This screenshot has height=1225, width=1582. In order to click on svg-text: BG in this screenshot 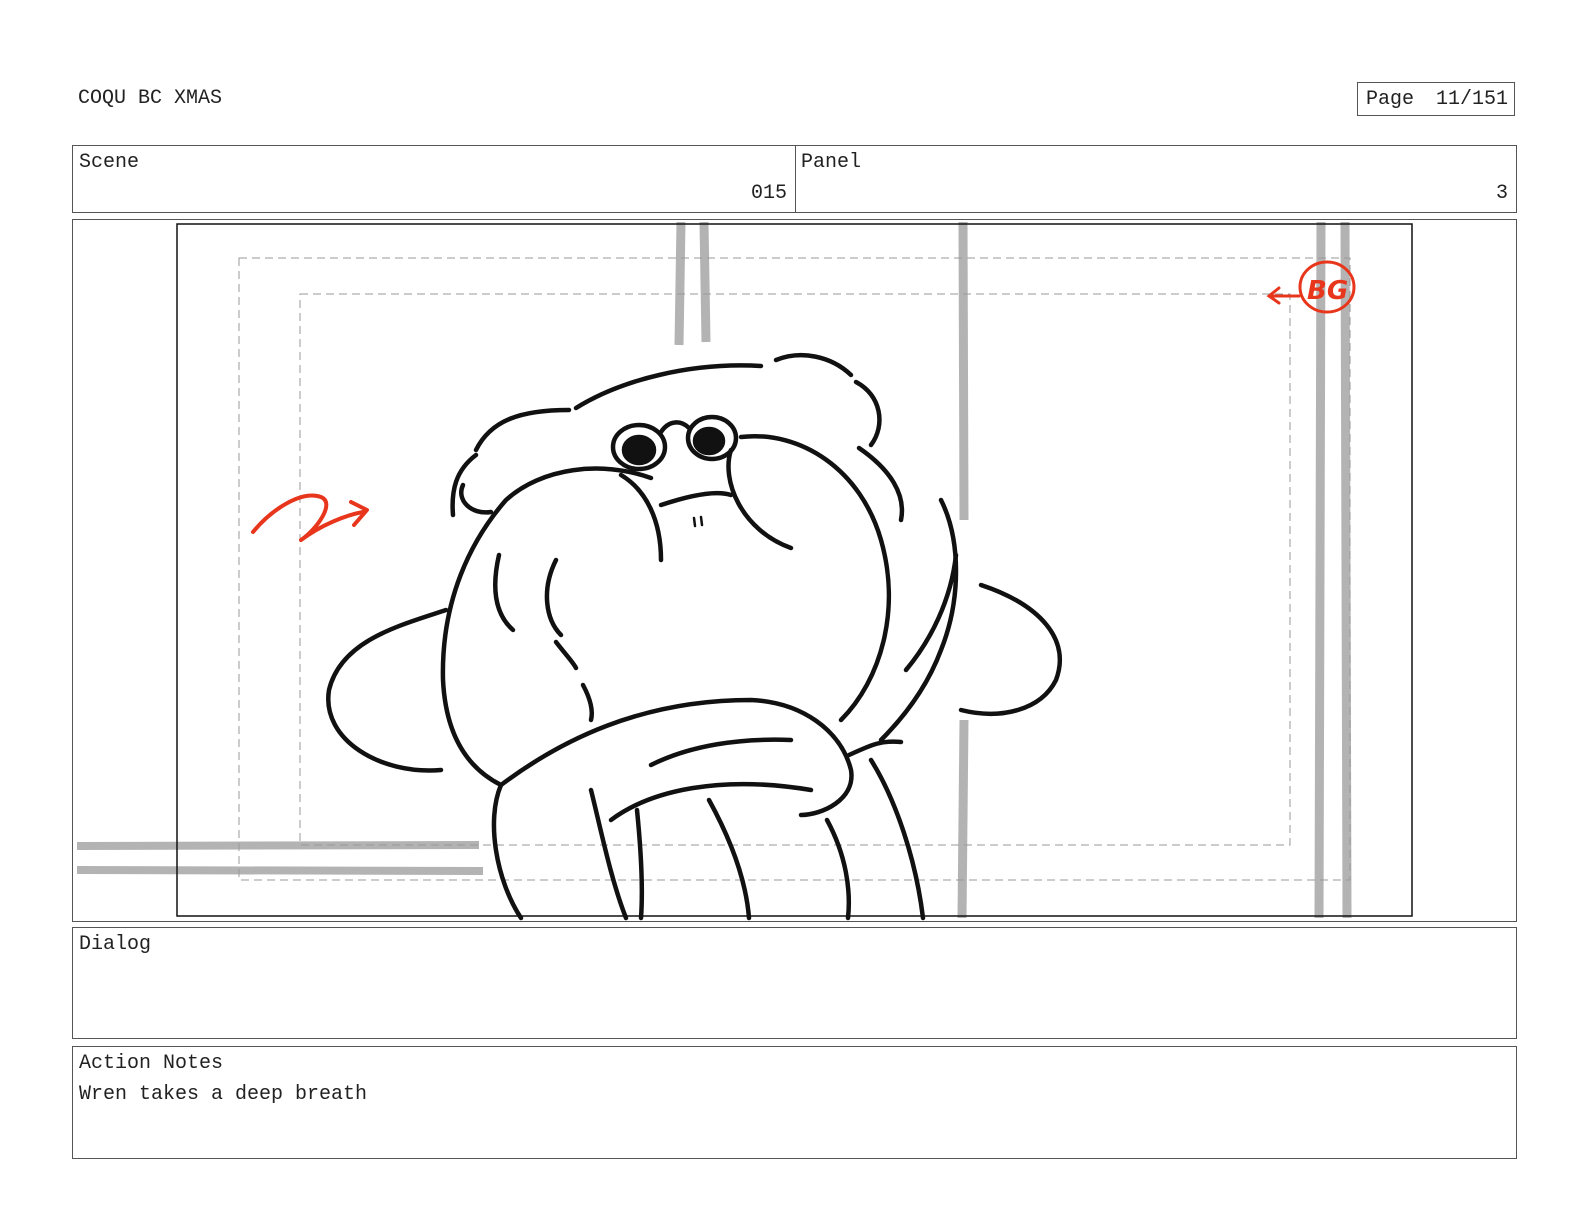, I will do `click(1327, 291)`.